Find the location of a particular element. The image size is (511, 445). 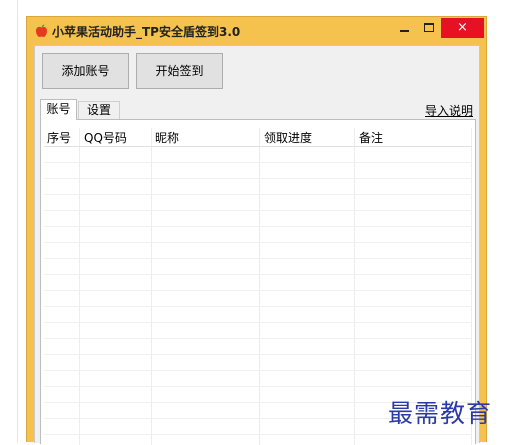

window-title: 小苹果活动助手_TP安全盾签到3.0 is located at coordinates (146, 32).